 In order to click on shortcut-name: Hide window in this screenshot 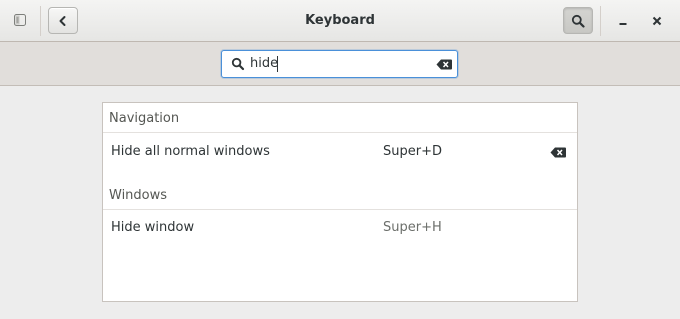, I will do `click(153, 227)`.